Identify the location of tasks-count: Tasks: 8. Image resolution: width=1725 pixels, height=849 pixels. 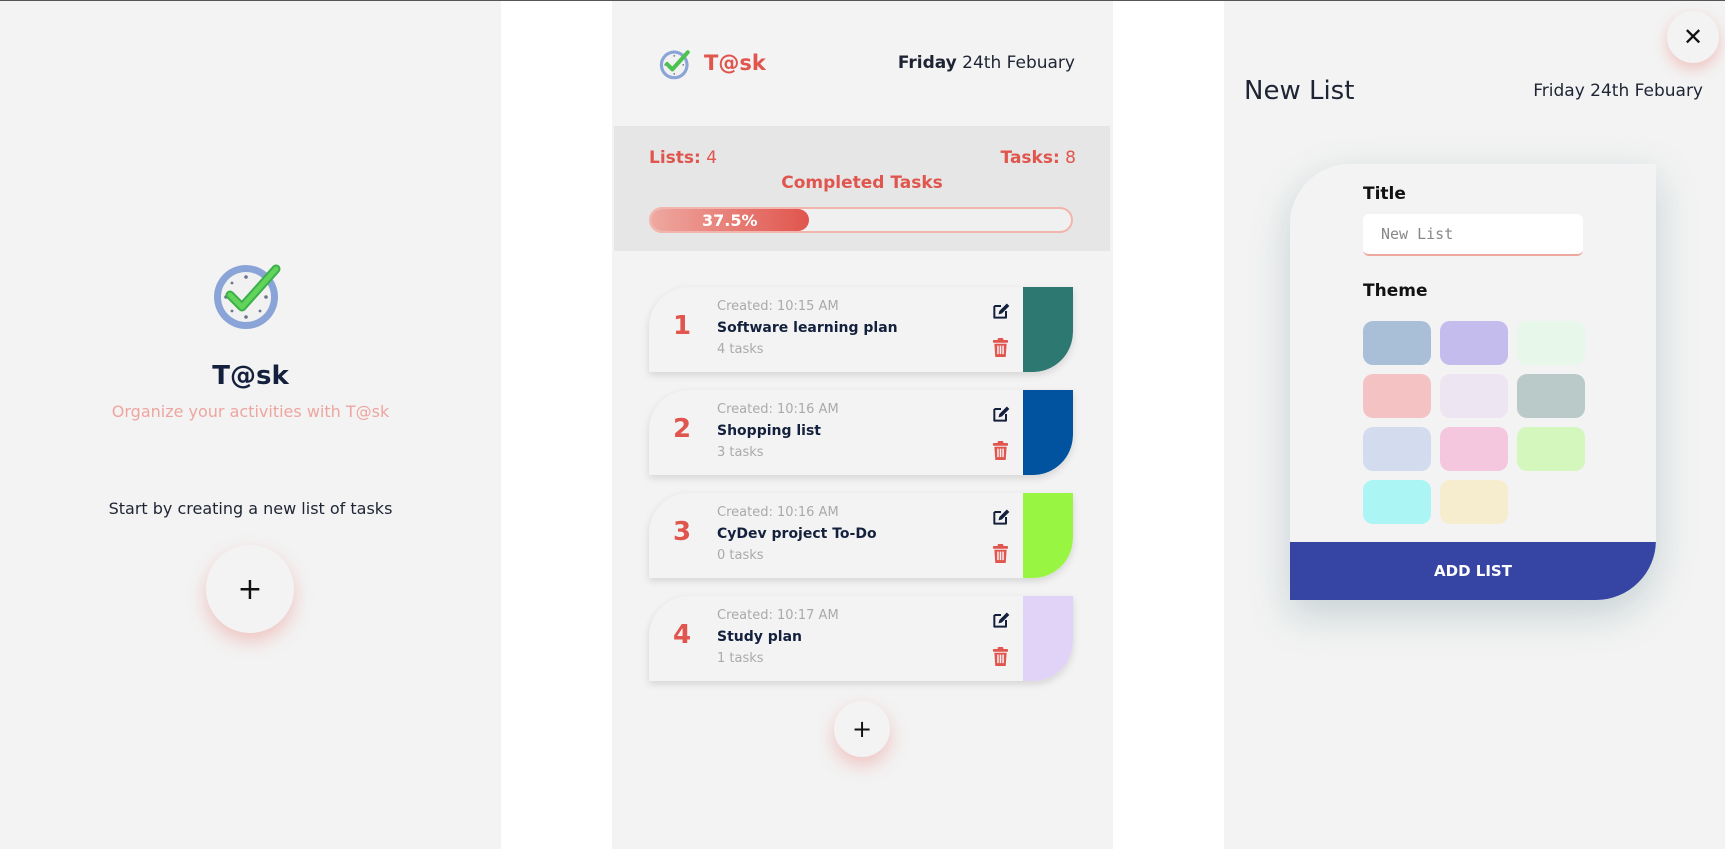
(1038, 158).